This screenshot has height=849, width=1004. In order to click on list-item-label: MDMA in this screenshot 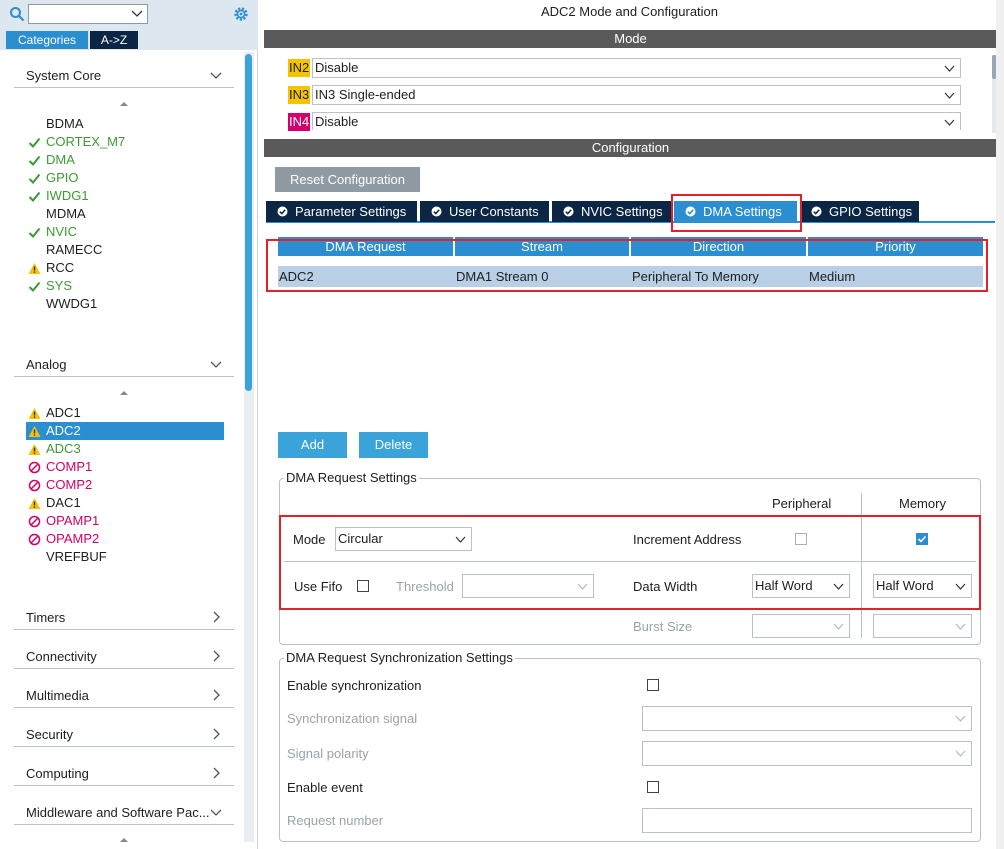, I will do `click(66, 213)`.